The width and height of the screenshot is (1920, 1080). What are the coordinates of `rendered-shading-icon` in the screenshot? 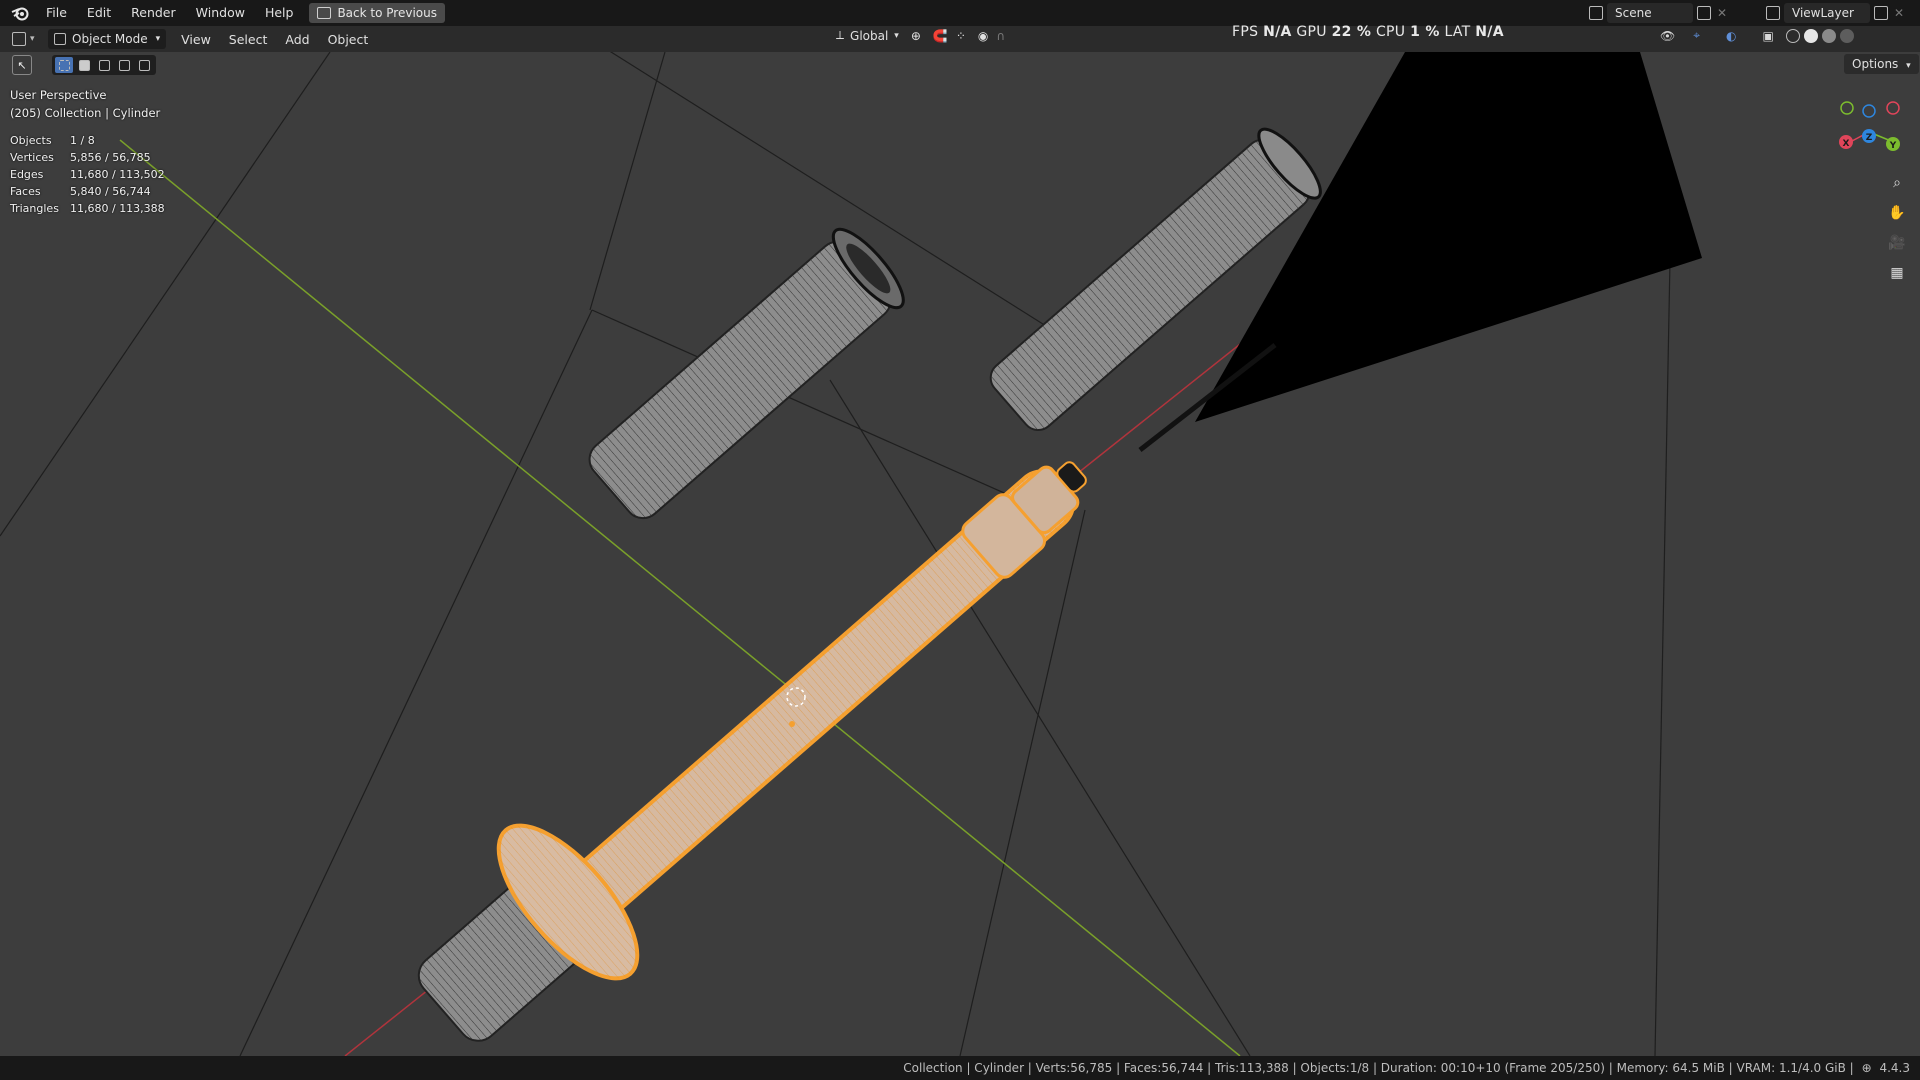 It's located at (1846, 35).